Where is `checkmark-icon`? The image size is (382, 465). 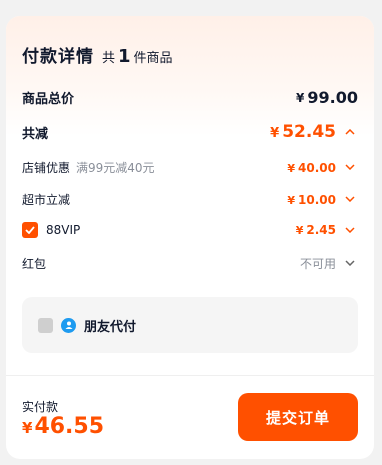
checkmark-icon is located at coordinates (30, 230).